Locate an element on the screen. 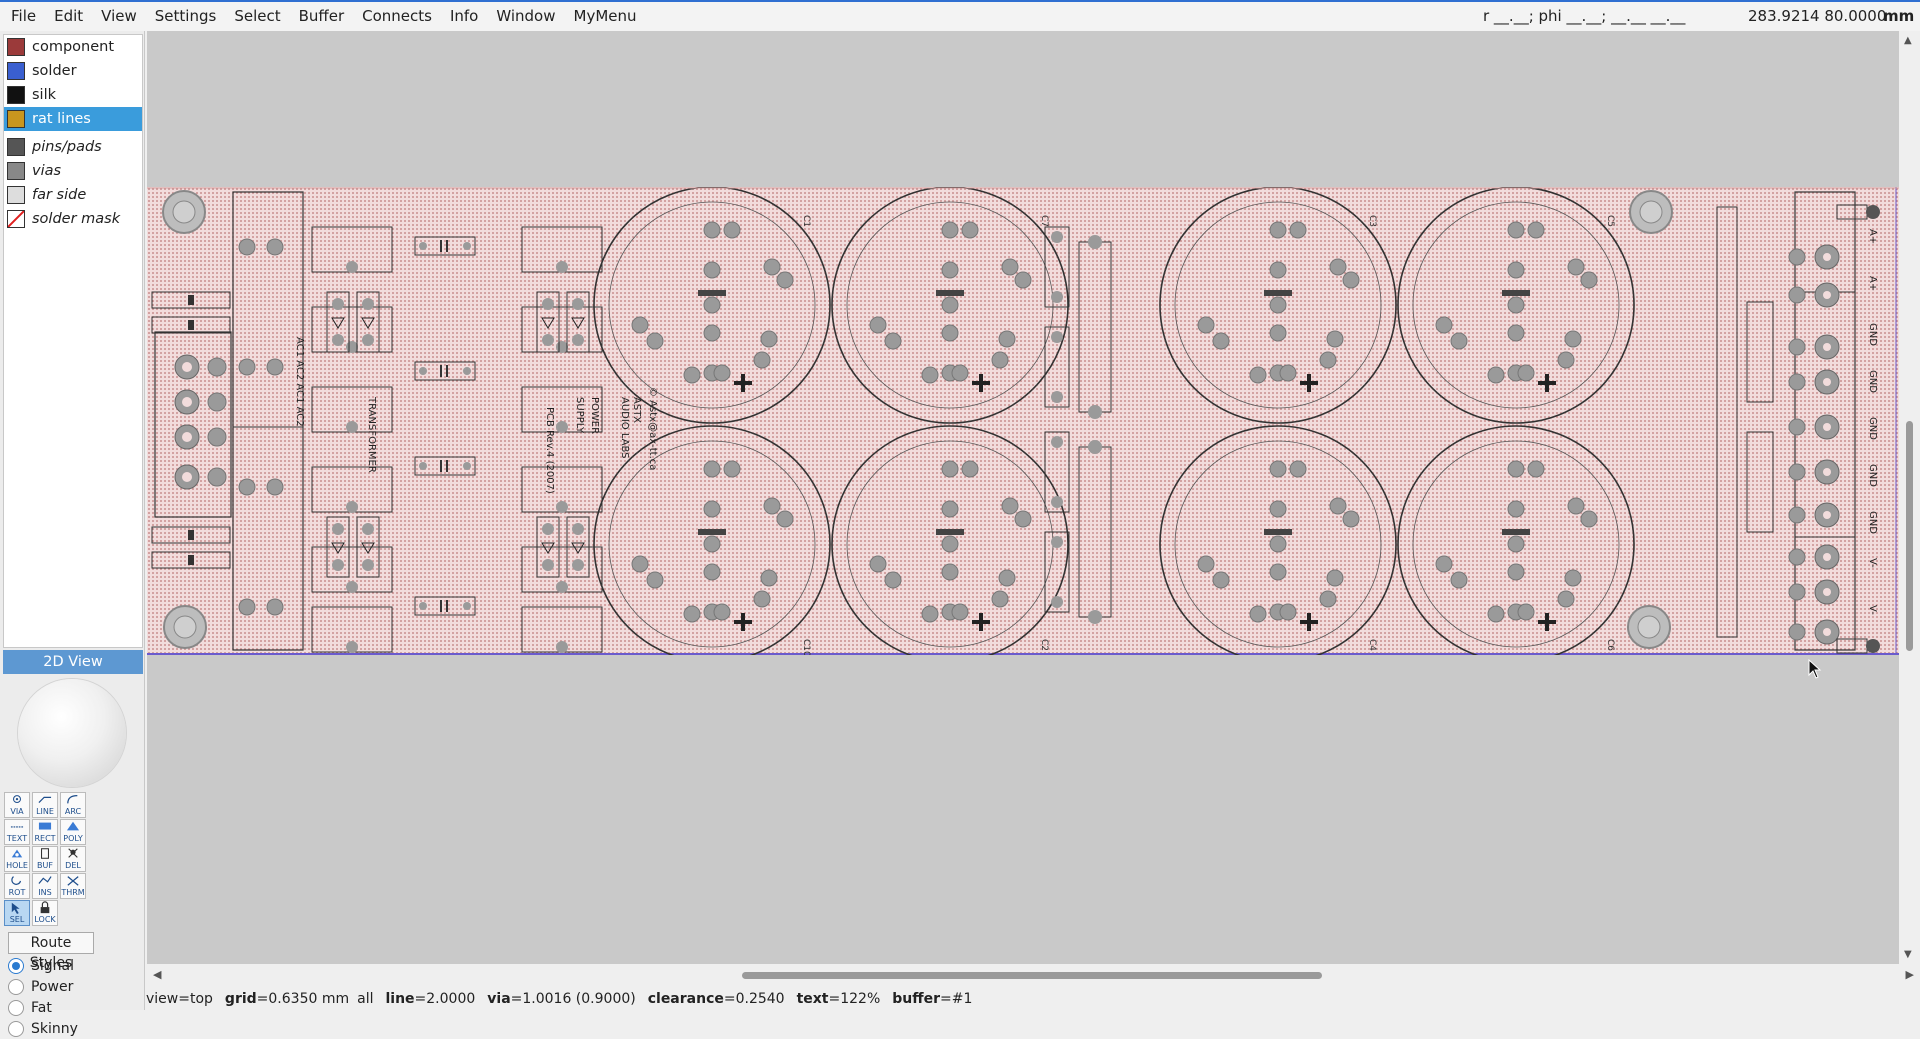  line-icon is located at coordinates (45, 799).